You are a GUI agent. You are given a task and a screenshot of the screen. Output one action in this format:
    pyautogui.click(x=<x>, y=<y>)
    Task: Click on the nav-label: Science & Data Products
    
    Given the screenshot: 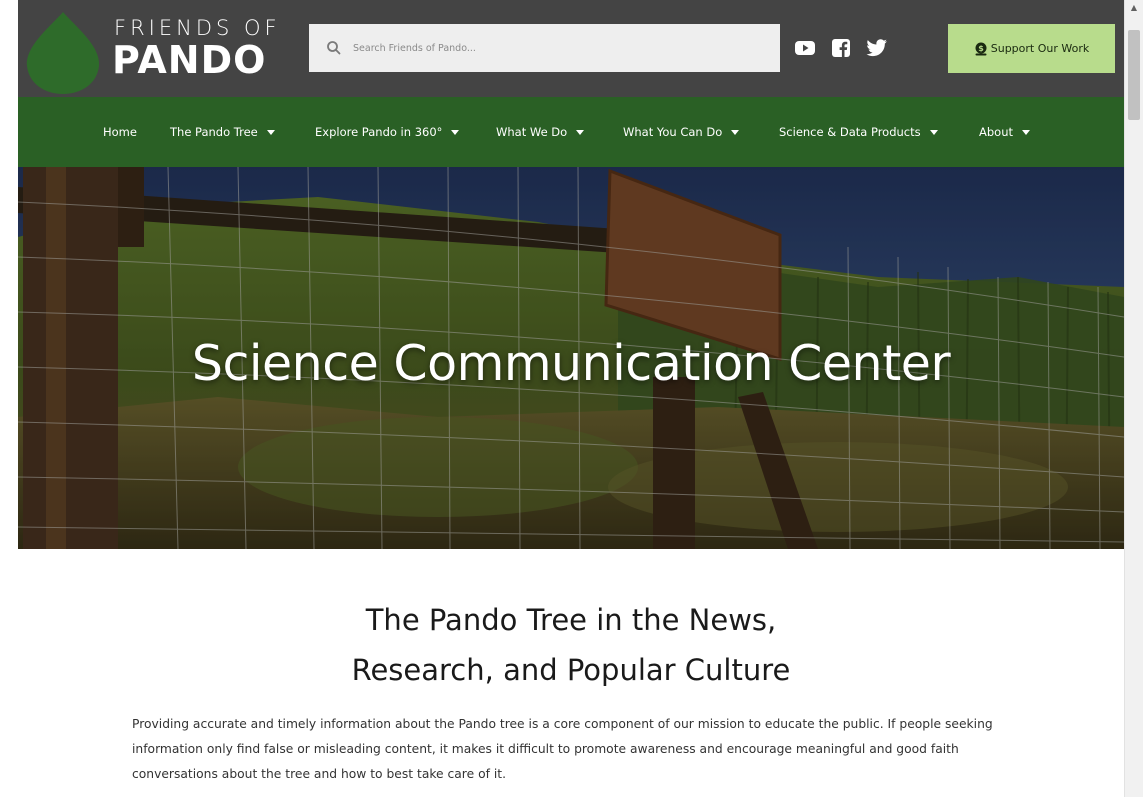 What is the action you would take?
    pyautogui.click(x=850, y=132)
    